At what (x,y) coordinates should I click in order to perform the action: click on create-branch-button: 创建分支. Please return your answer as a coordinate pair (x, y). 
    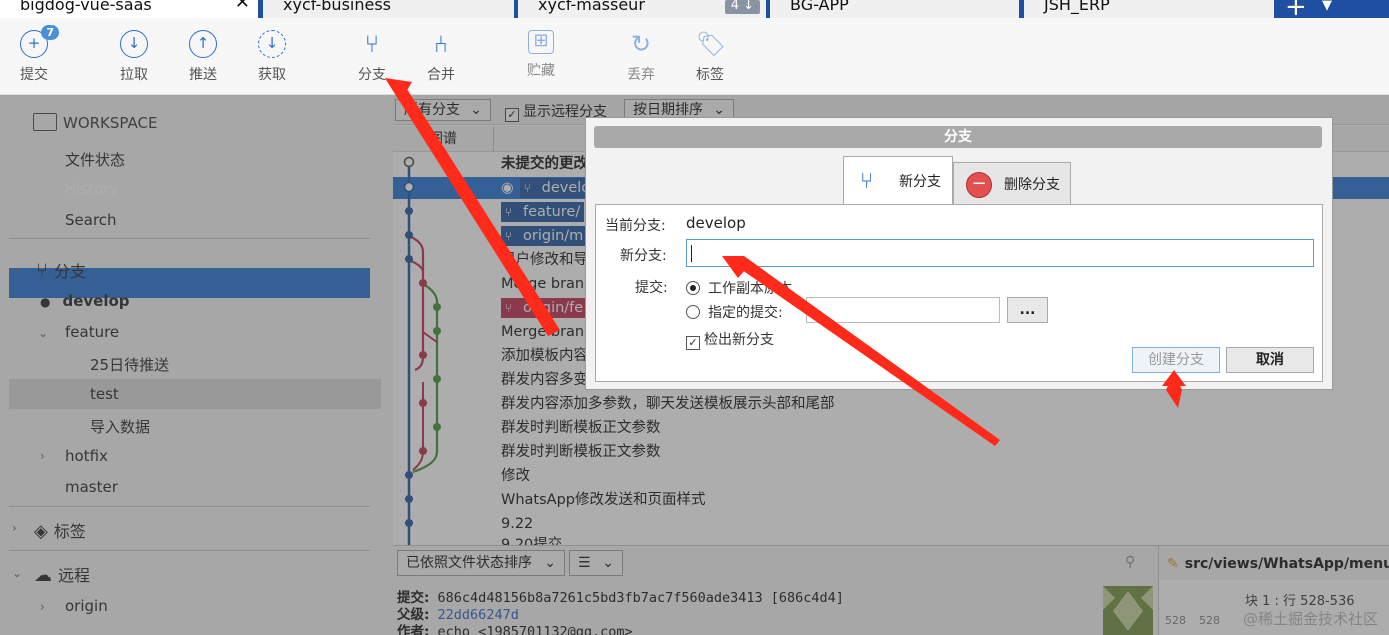
    Looking at the image, I should click on (1176, 360).